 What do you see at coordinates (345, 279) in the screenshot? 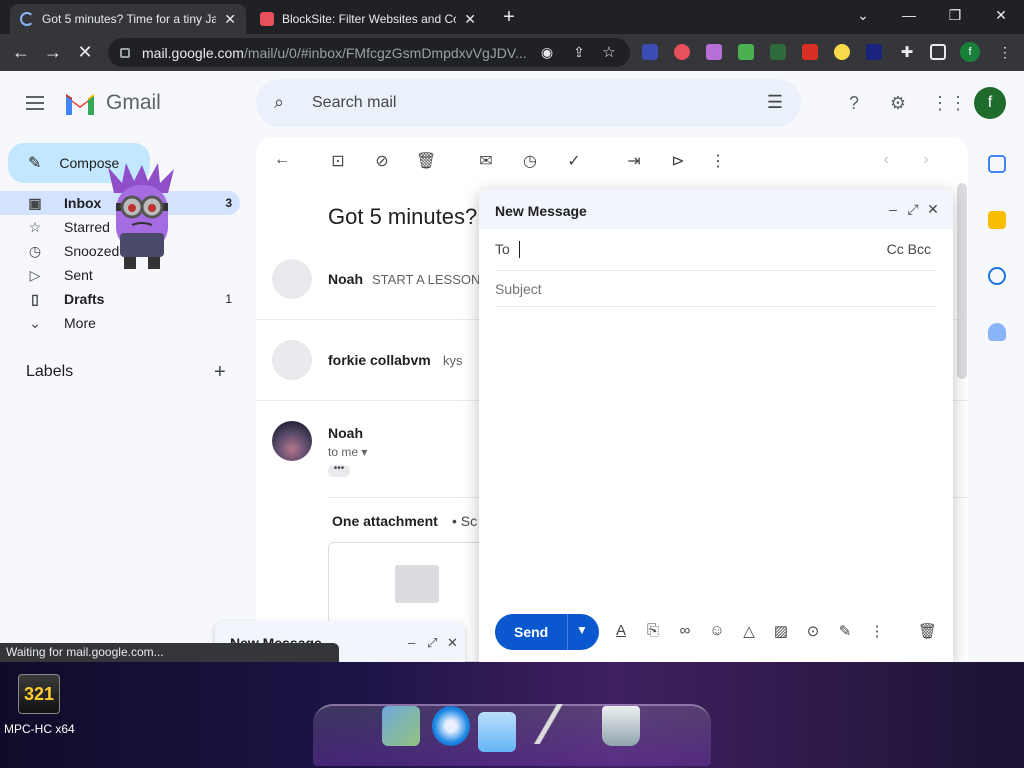
I see `sender-name: Noah` at bounding box center [345, 279].